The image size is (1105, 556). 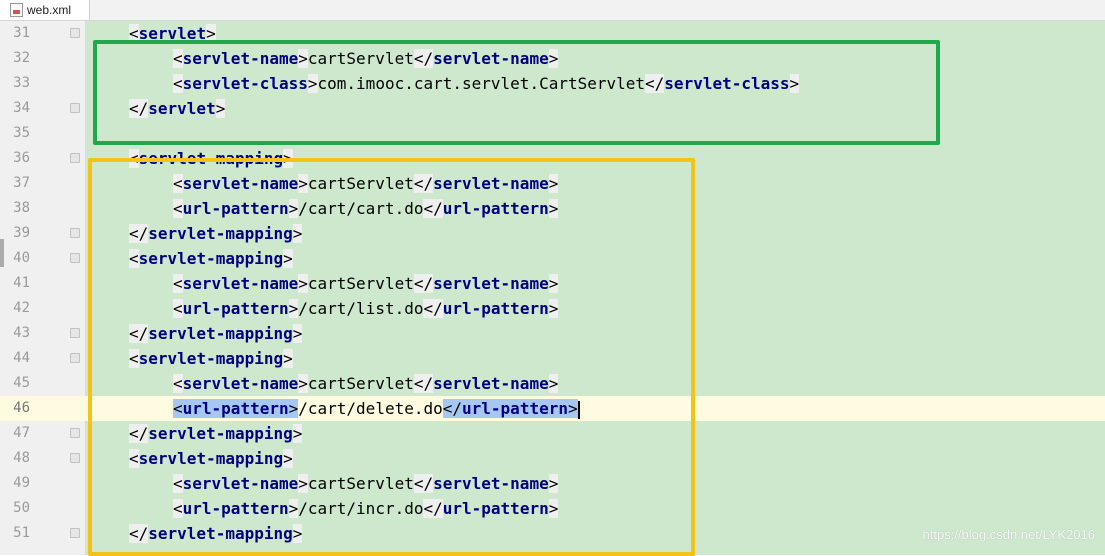 I want to click on line-number: 47, so click(x=21, y=433).